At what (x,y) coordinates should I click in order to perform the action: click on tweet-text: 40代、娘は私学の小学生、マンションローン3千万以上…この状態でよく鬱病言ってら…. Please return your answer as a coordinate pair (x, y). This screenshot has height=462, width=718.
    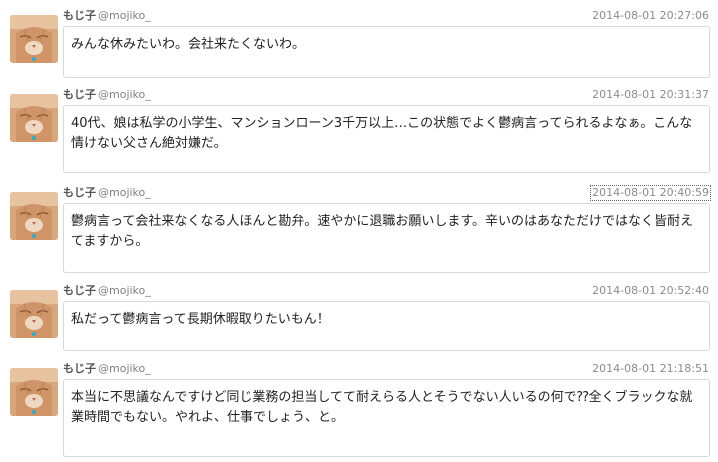
    Looking at the image, I should click on (386, 139).